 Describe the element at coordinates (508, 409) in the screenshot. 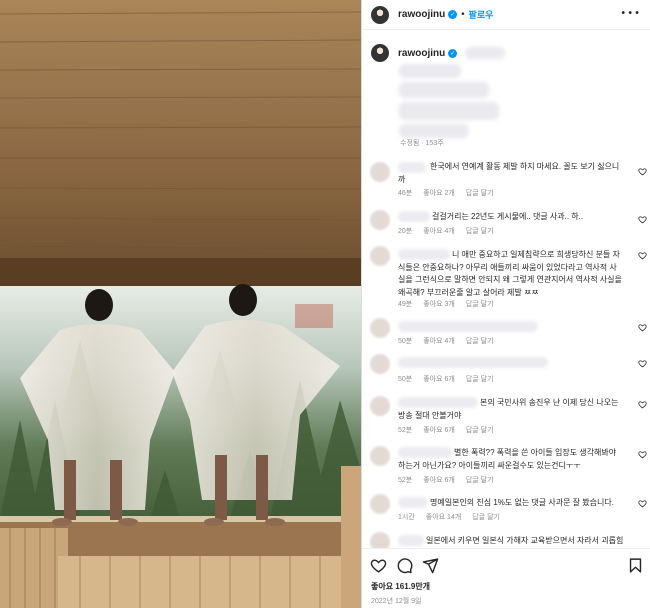

I see `comment-text: 본의 국민사위 송진우 난 이제 당신 나오는 방송 절대 안볼거야` at that location.